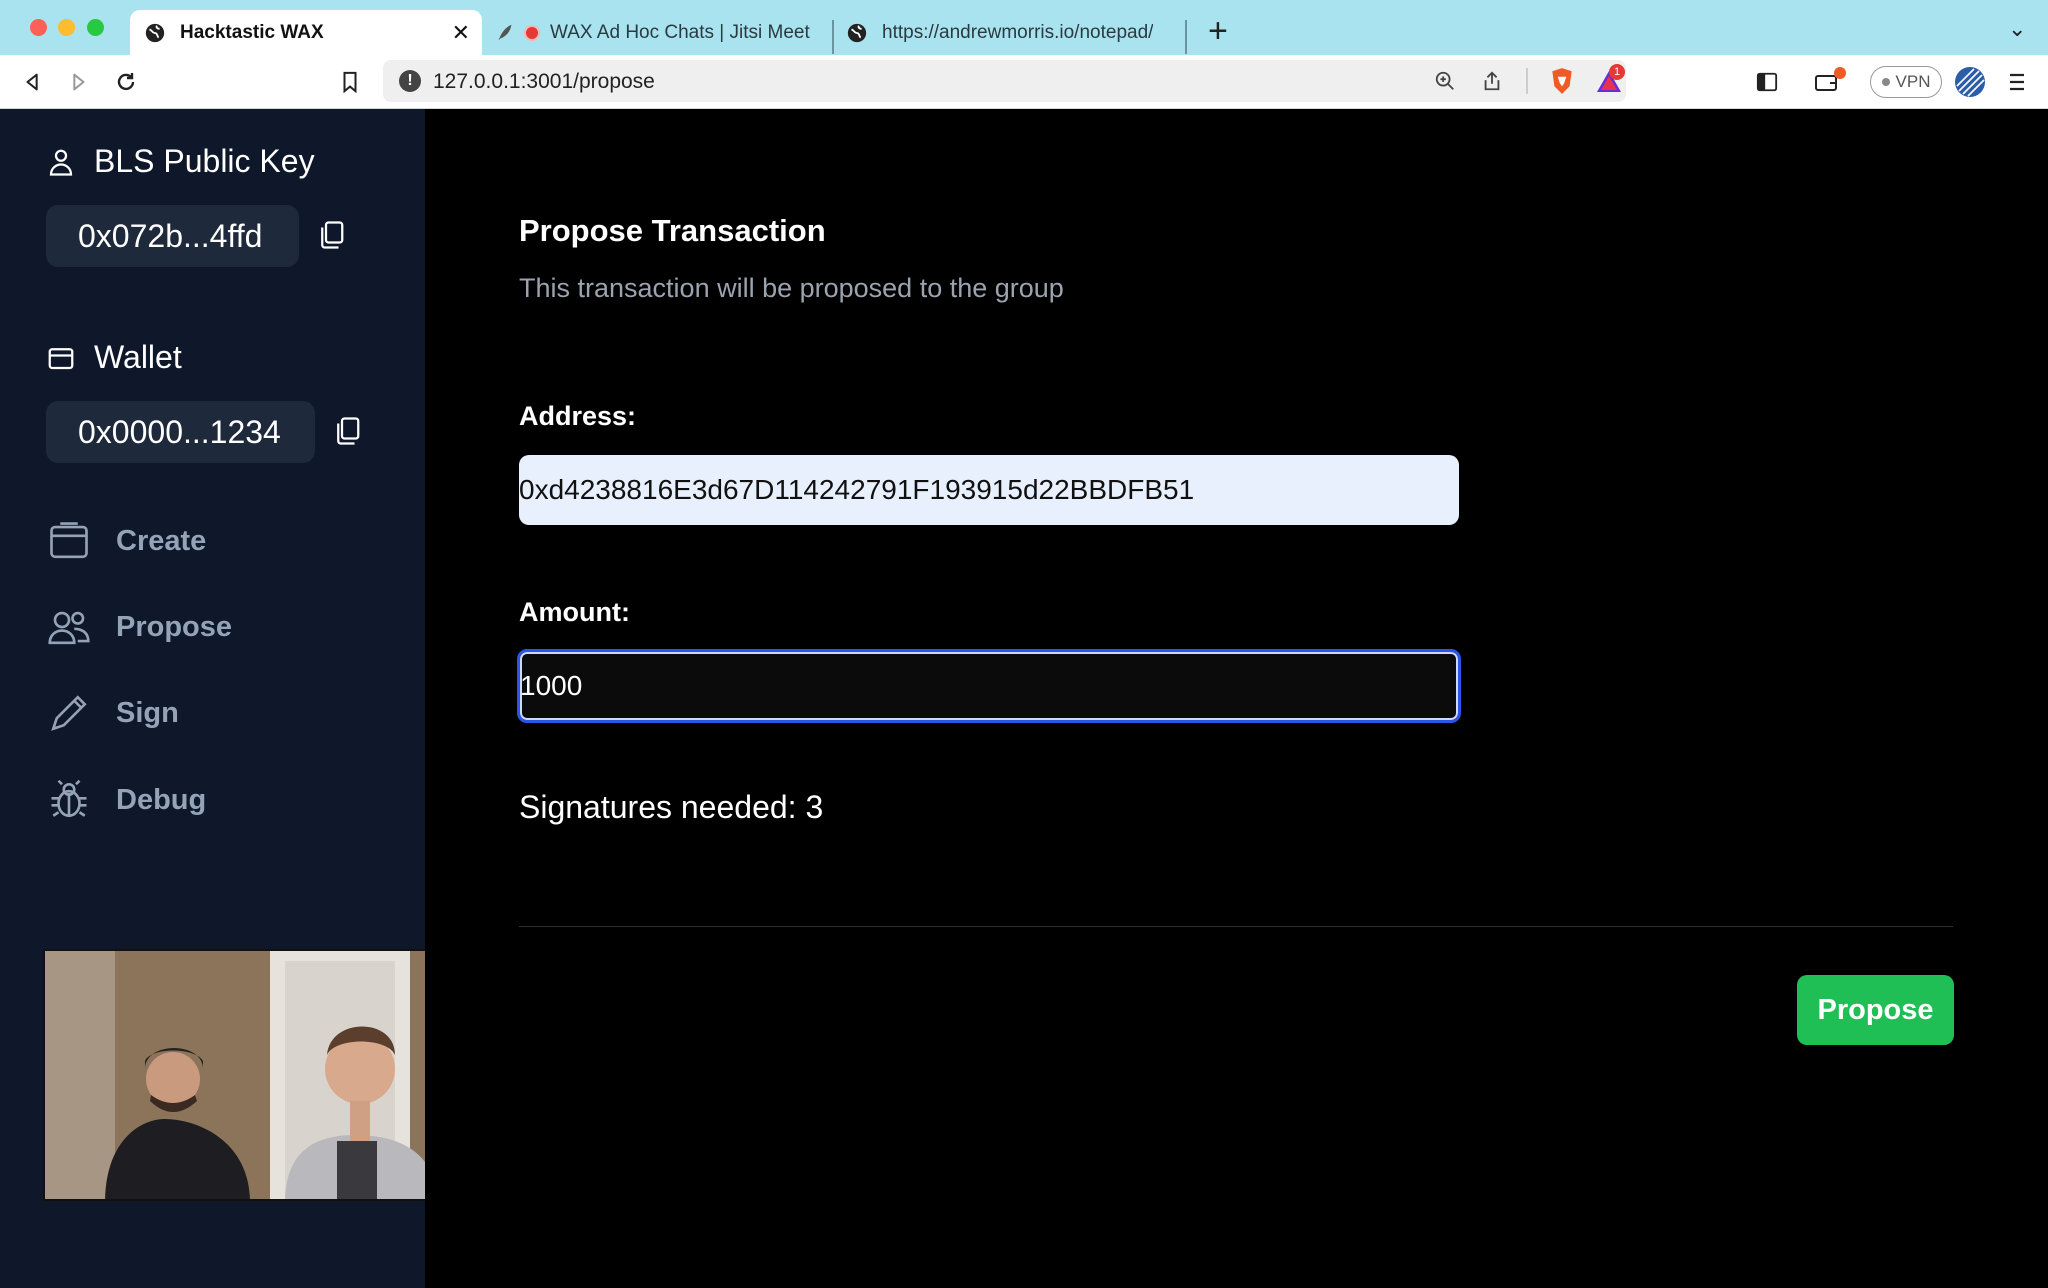  What do you see at coordinates (1562, 81) in the screenshot?
I see `brave-shields-icon` at bounding box center [1562, 81].